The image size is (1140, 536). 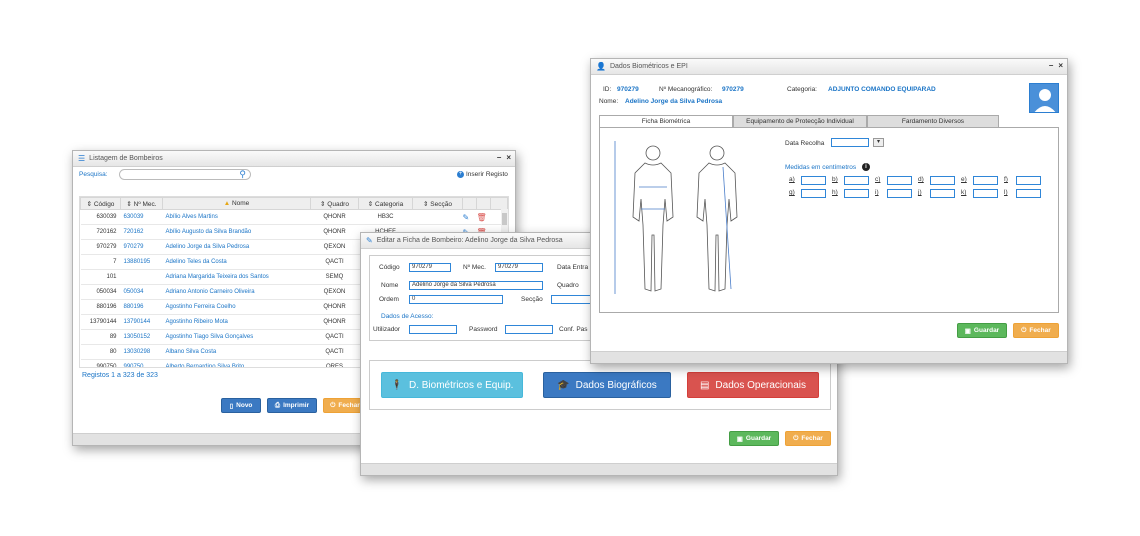 I want to click on avatar, so click(x=1044, y=98).